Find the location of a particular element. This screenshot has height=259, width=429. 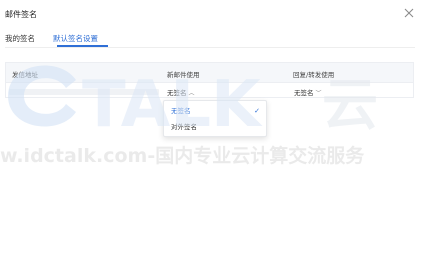

tab-default-signature-settings: 默认签名设置 is located at coordinates (75, 38).